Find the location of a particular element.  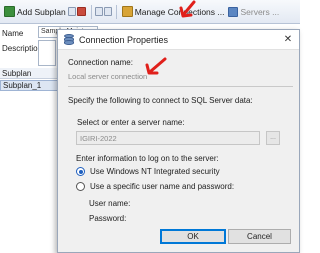

add-subplan-label: Add Subplan is located at coordinates (41, 11).